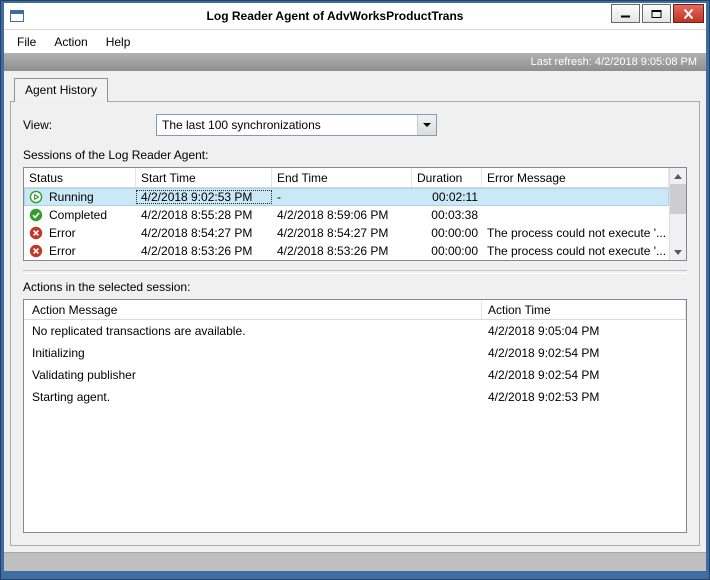 The image size is (710, 580). What do you see at coordinates (613, 62) in the screenshot?
I see `last-refresh-text: Last refresh: 4/2/2018 9:05:08 PM` at bounding box center [613, 62].